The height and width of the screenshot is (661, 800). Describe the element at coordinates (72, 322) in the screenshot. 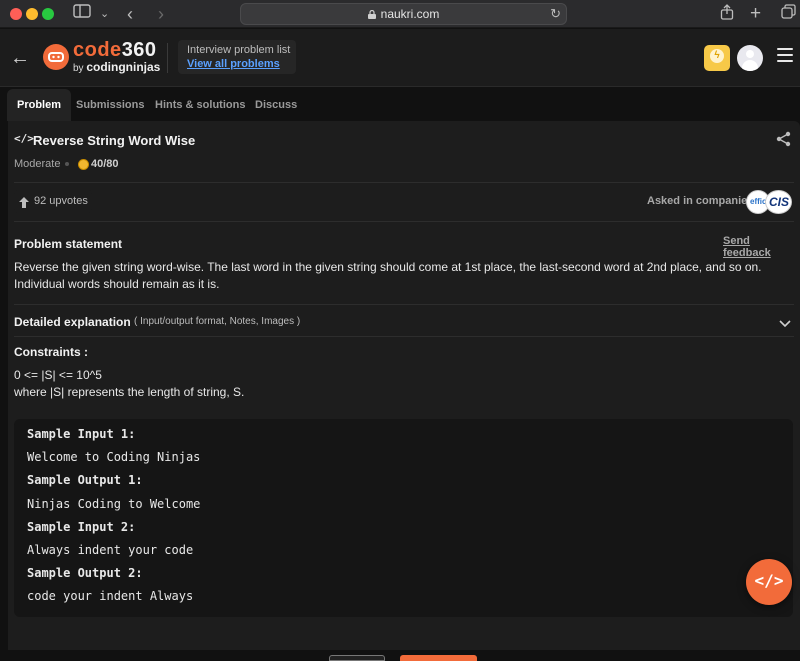

I see `detailed-explanation-heading: Detailed explanation` at that location.